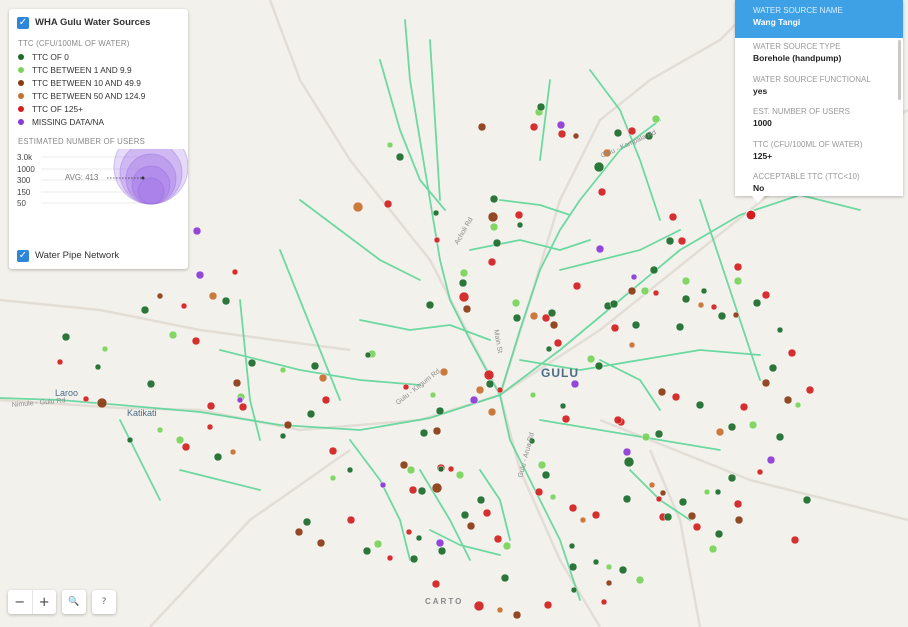 The width and height of the screenshot is (908, 627). Describe the element at coordinates (74, 602) in the screenshot. I see `search-icon: 🔍` at that location.